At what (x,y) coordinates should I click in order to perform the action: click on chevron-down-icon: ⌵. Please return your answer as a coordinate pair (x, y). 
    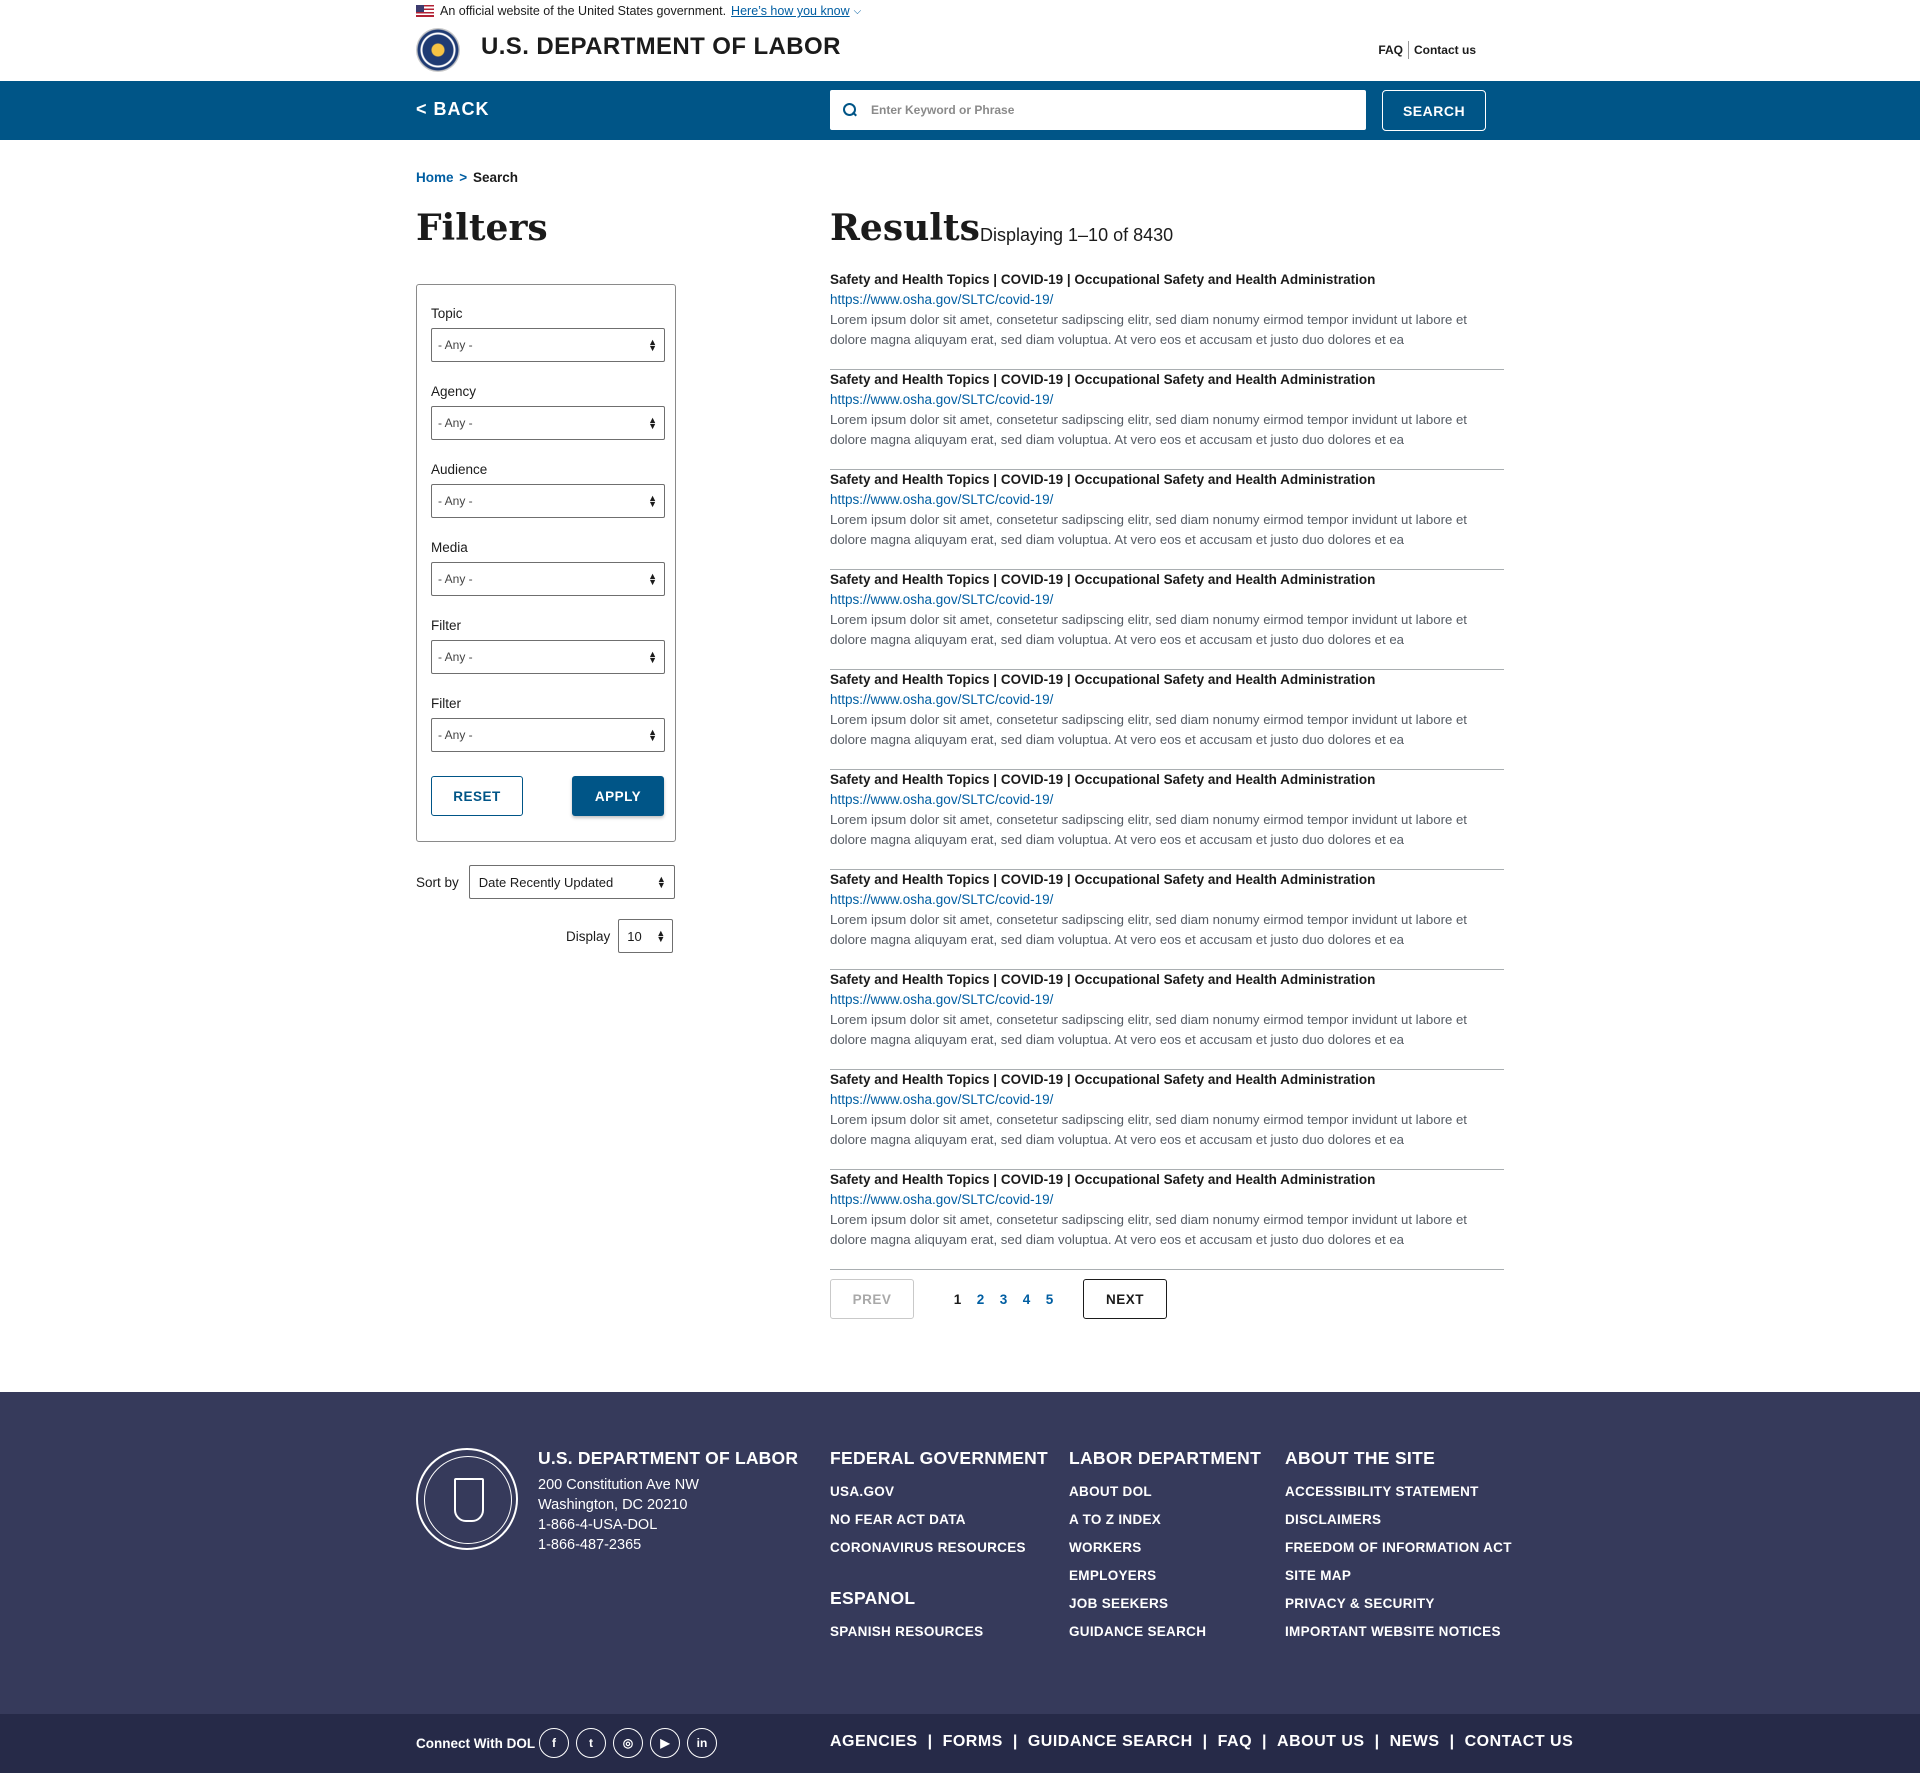
    Looking at the image, I should click on (858, 11).